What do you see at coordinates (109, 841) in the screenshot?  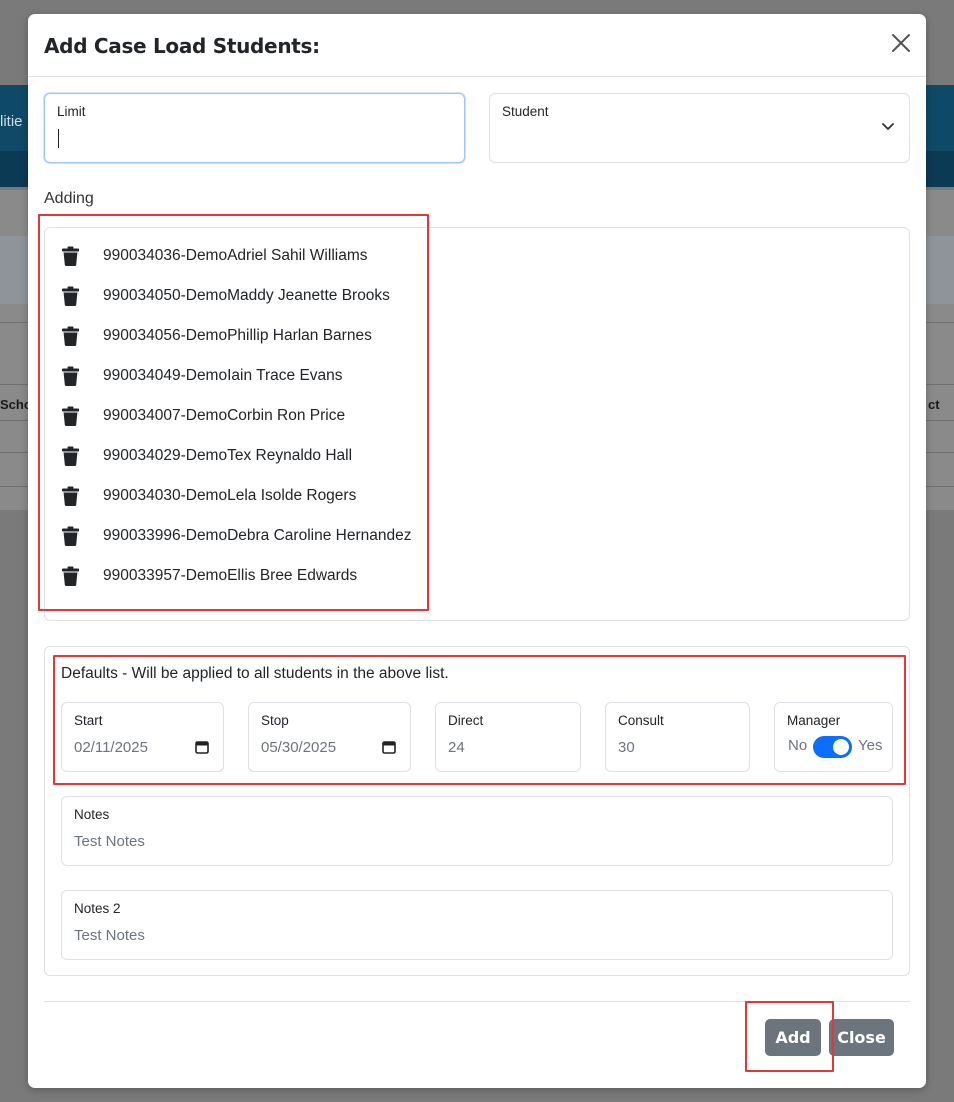 I see `notes-value: Test Notes` at bounding box center [109, 841].